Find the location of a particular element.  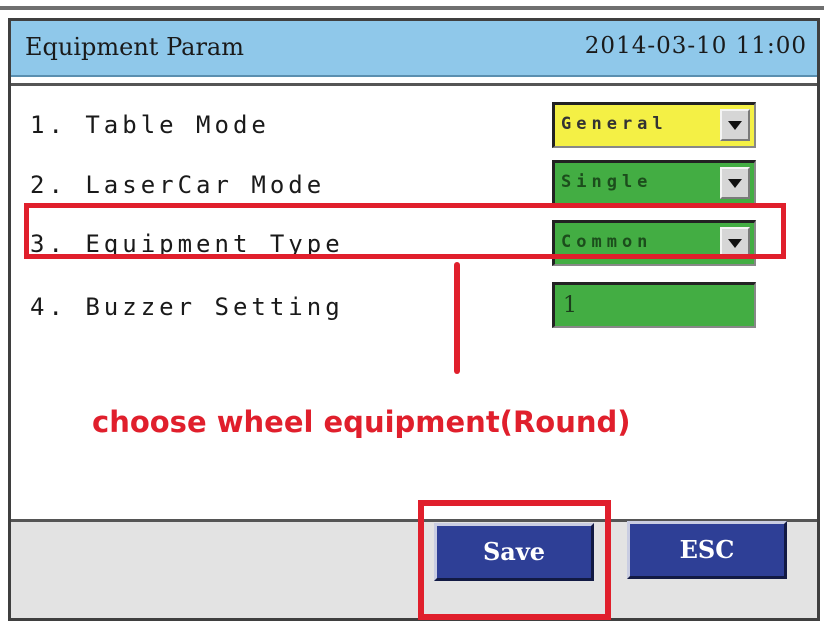

table-mode-dropdown: General is located at coordinates (654, 125).